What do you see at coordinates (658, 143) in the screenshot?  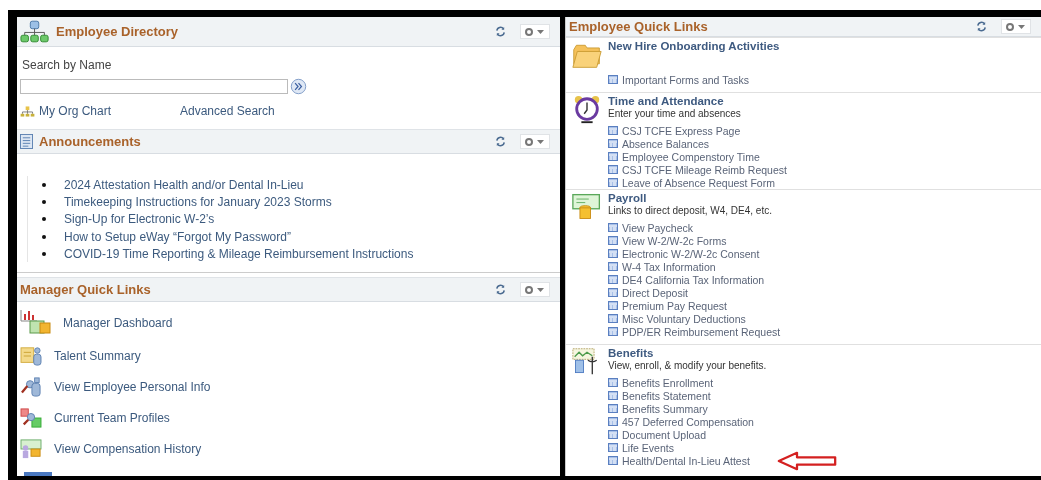 I see `quick-link: Absence Balances` at bounding box center [658, 143].